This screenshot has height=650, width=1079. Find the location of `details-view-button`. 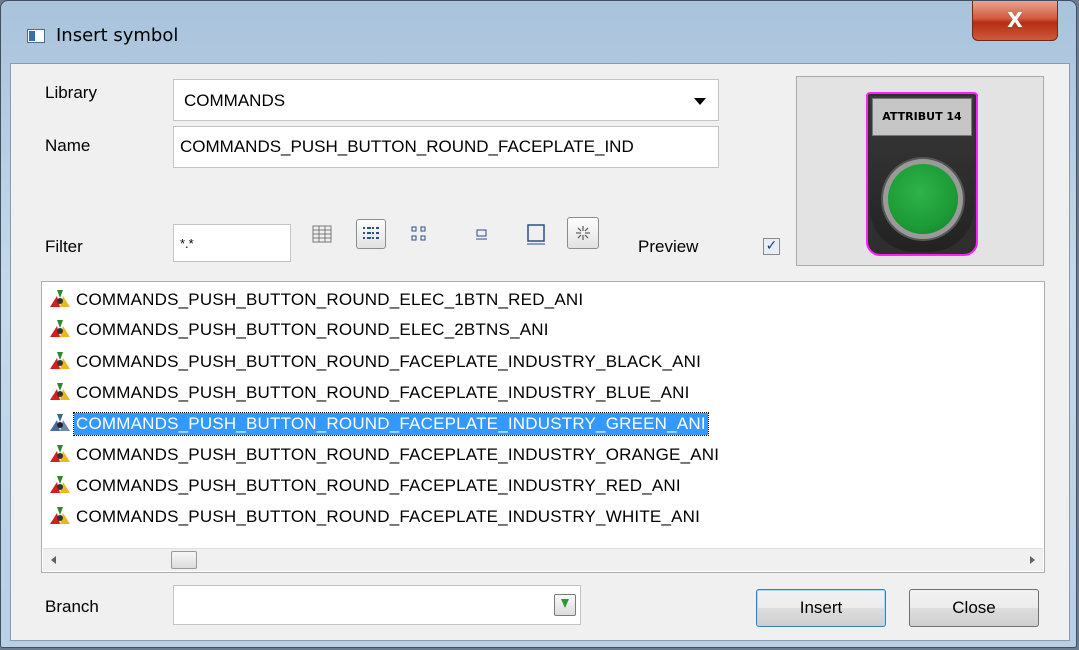

details-view-button is located at coordinates (322, 234).